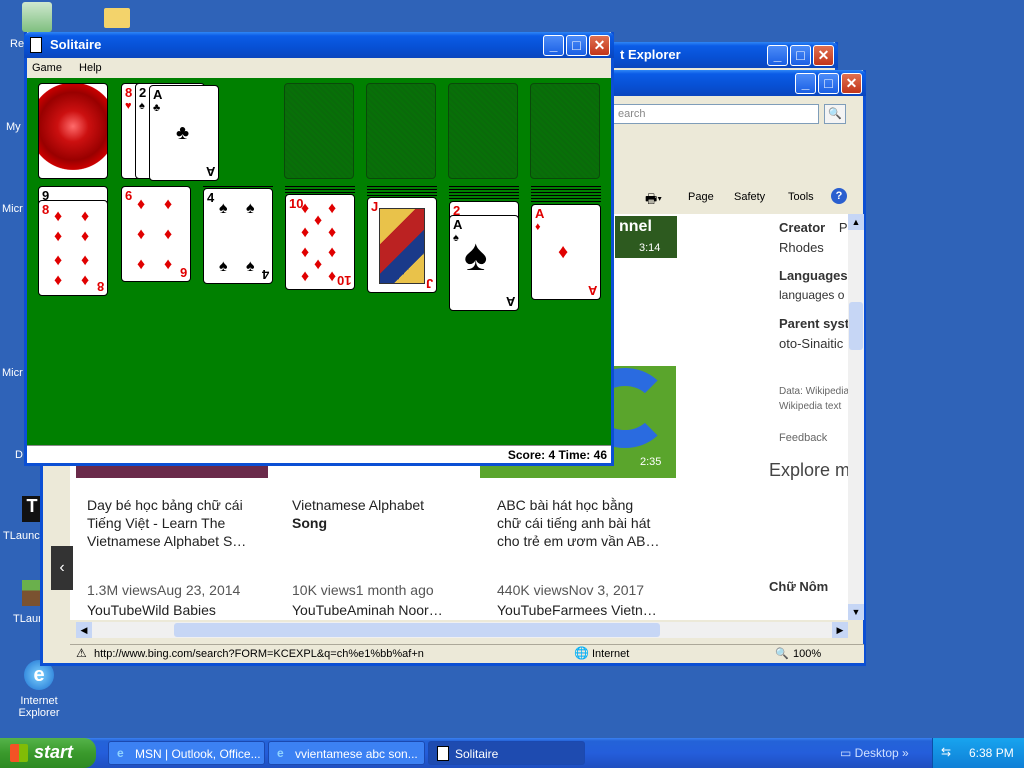  I want to click on menu-bar: Game Help, so click(319, 68).